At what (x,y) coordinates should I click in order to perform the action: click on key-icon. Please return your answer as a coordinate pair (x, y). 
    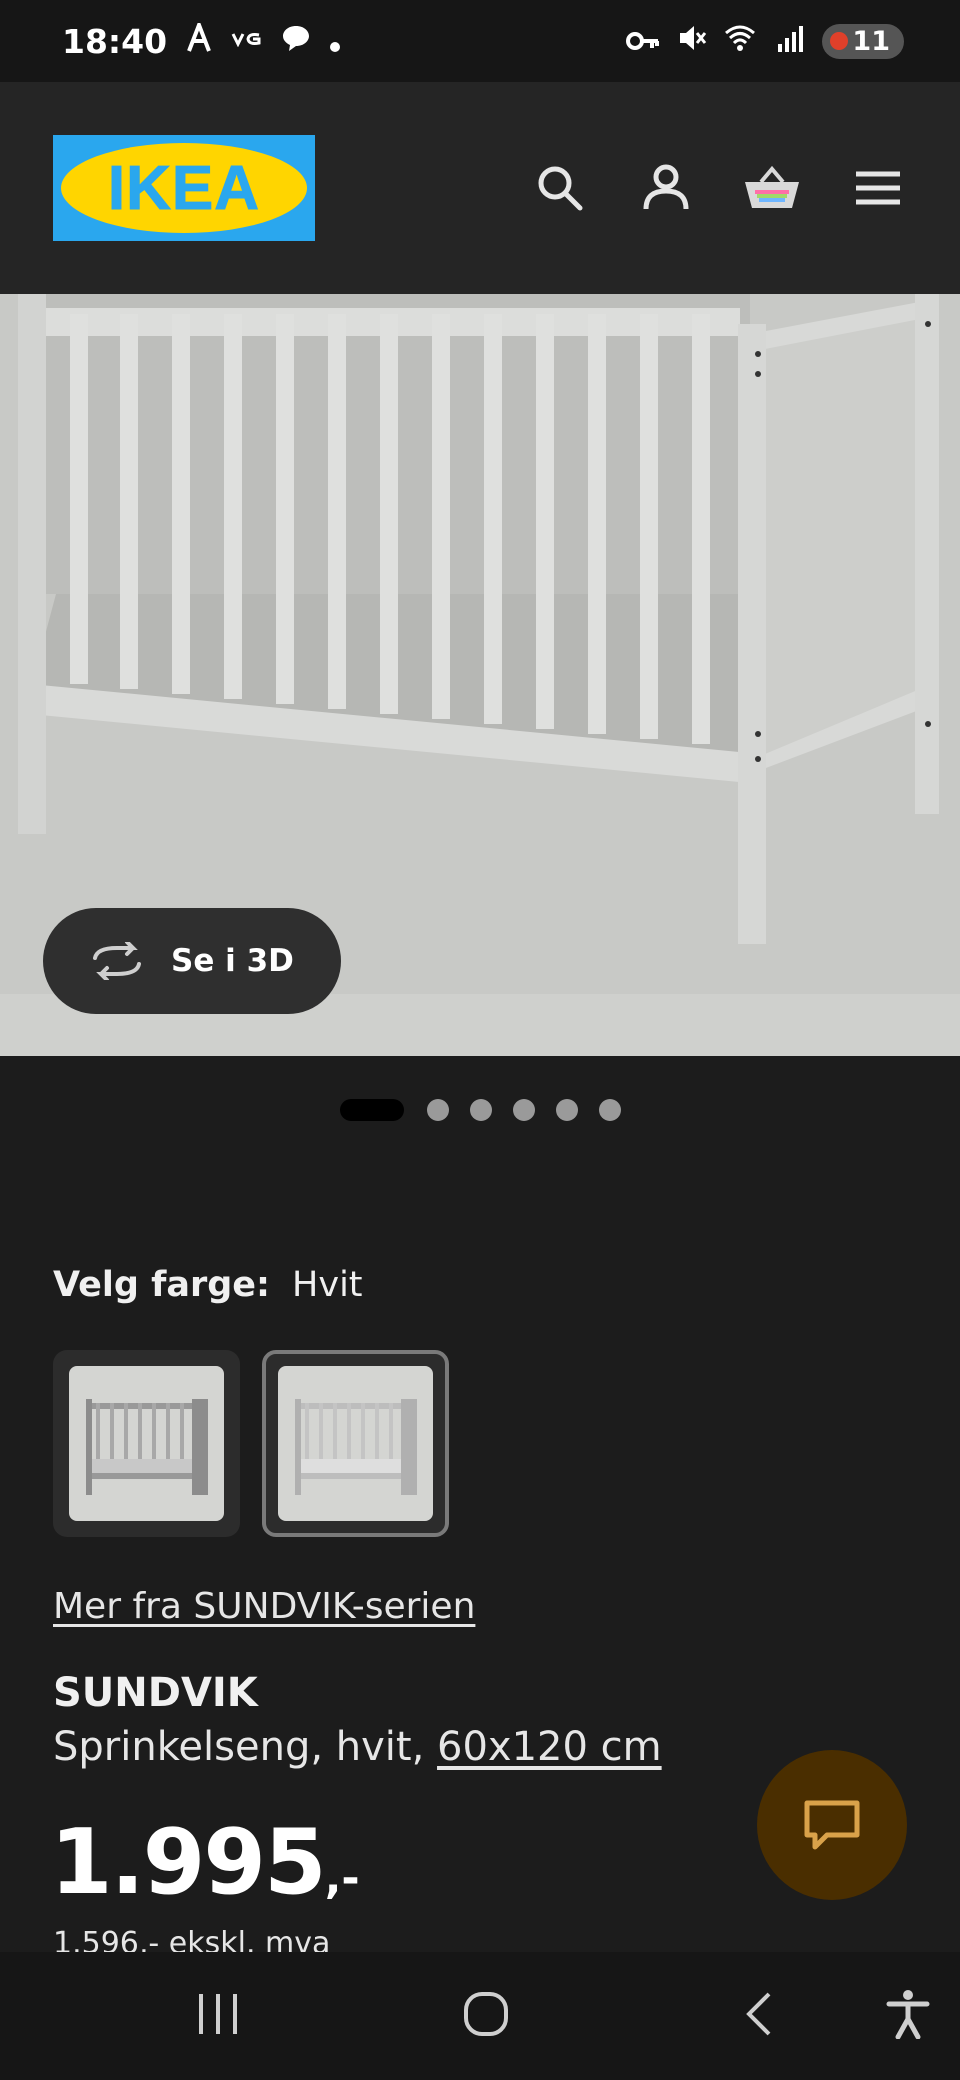
    Looking at the image, I should click on (643, 41).